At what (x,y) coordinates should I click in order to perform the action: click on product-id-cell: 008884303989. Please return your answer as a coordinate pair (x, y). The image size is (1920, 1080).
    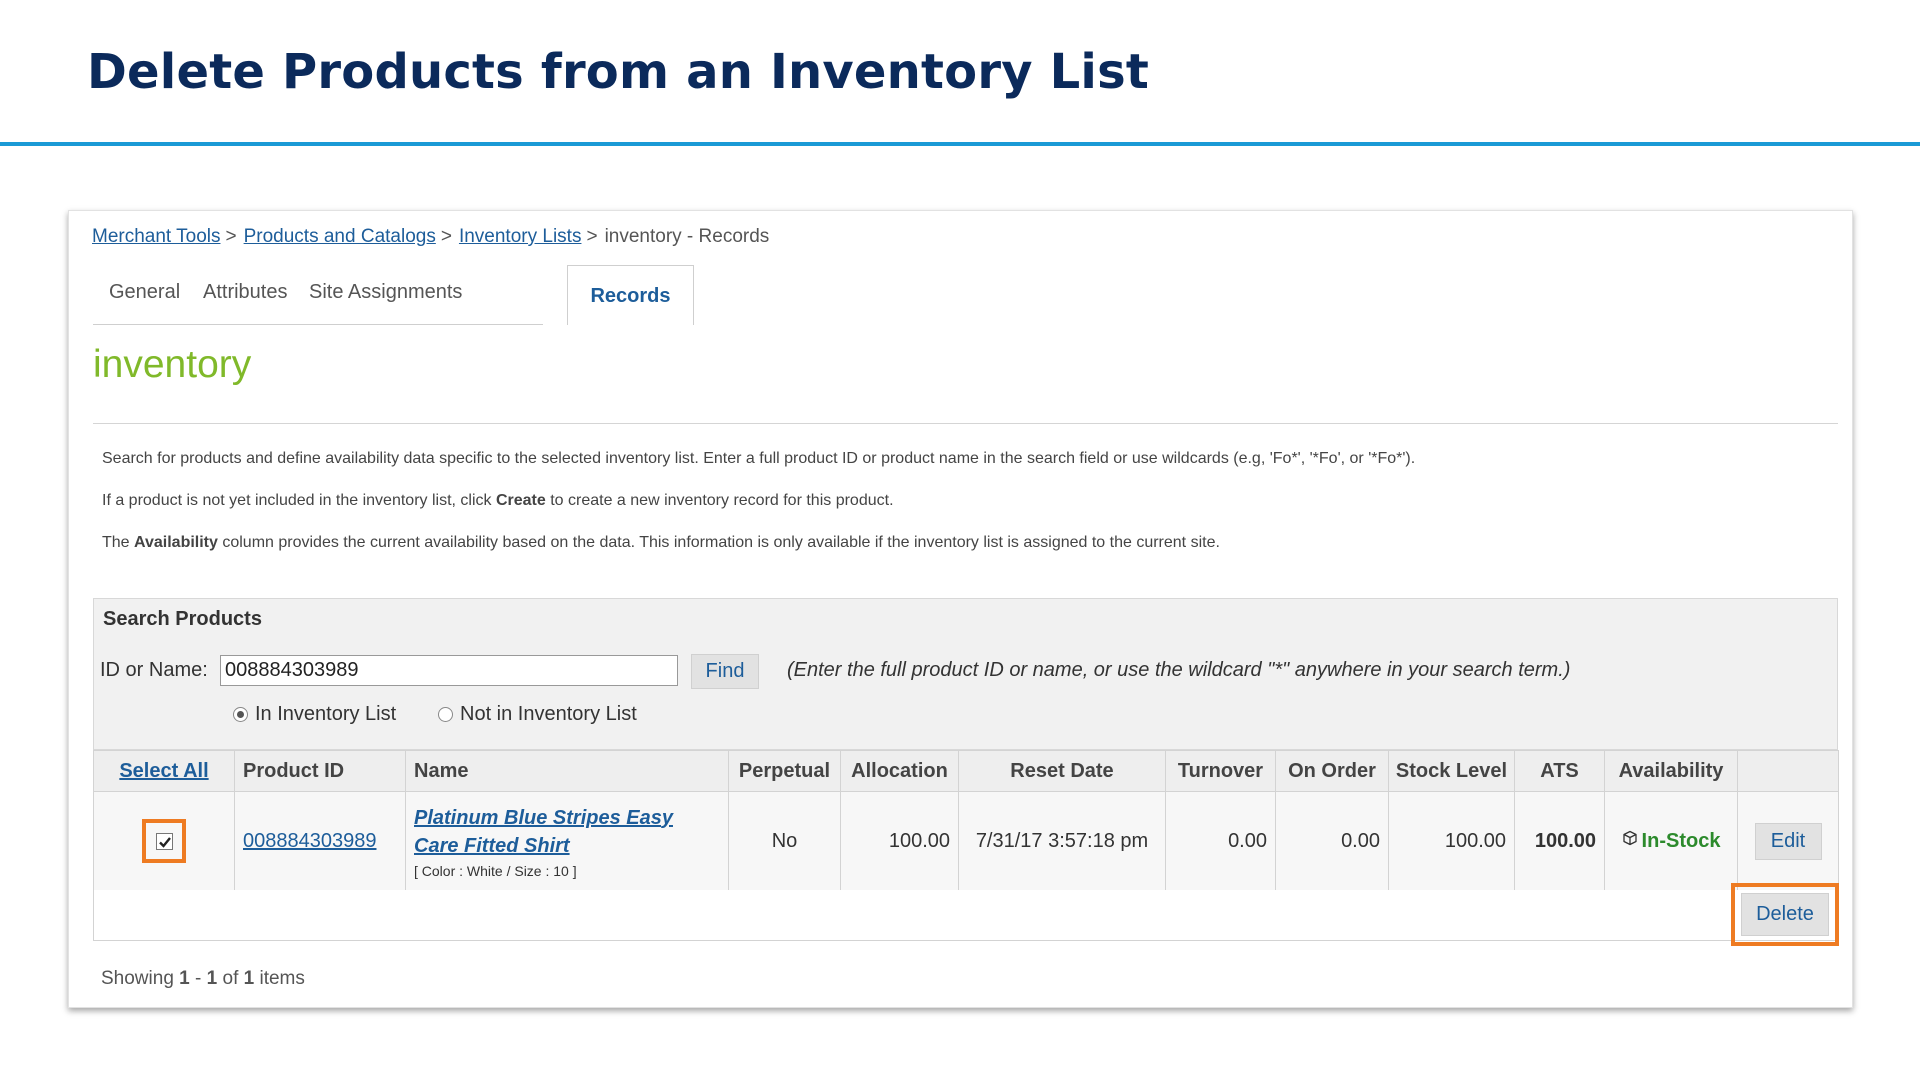
    Looking at the image, I should click on (320, 841).